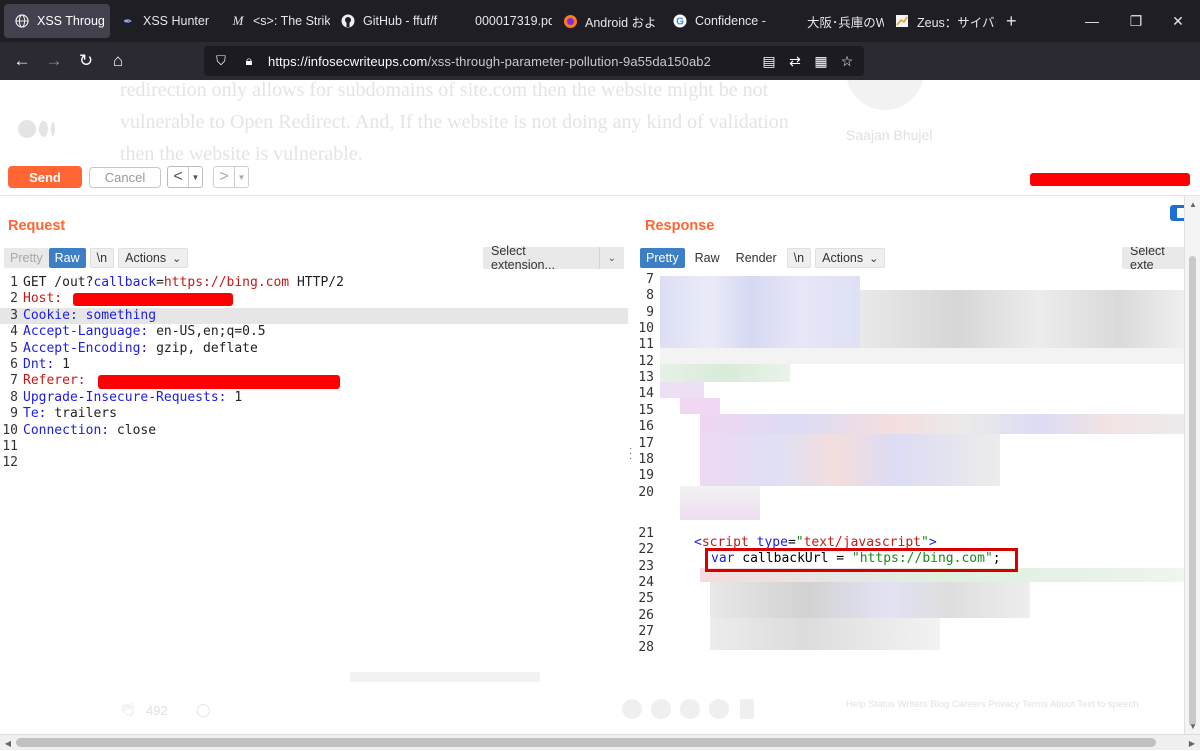 The height and width of the screenshot is (751, 1200). What do you see at coordinates (513, 21) in the screenshot?
I see `tab-label: 000017319.pdf` at bounding box center [513, 21].